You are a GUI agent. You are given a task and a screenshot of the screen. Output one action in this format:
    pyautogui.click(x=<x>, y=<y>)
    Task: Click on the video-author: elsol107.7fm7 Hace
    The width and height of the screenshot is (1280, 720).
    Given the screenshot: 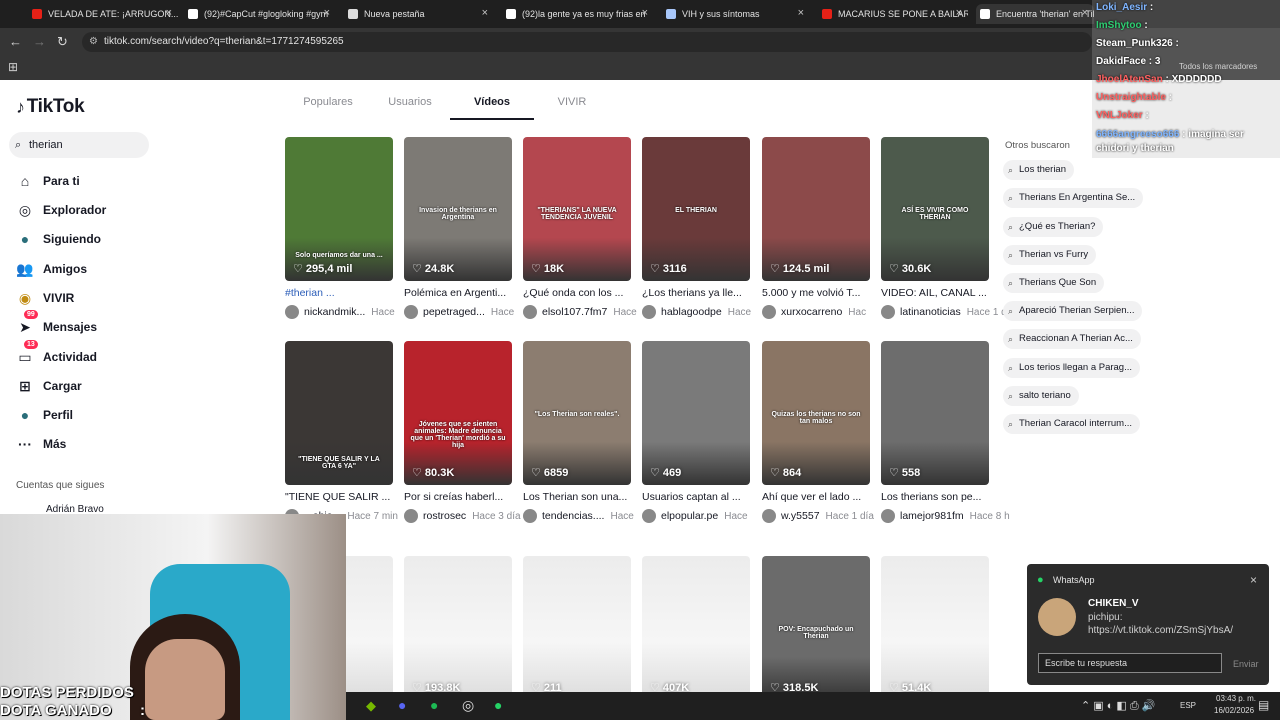 What is the action you would take?
    pyautogui.click(x=583, y=312)
    